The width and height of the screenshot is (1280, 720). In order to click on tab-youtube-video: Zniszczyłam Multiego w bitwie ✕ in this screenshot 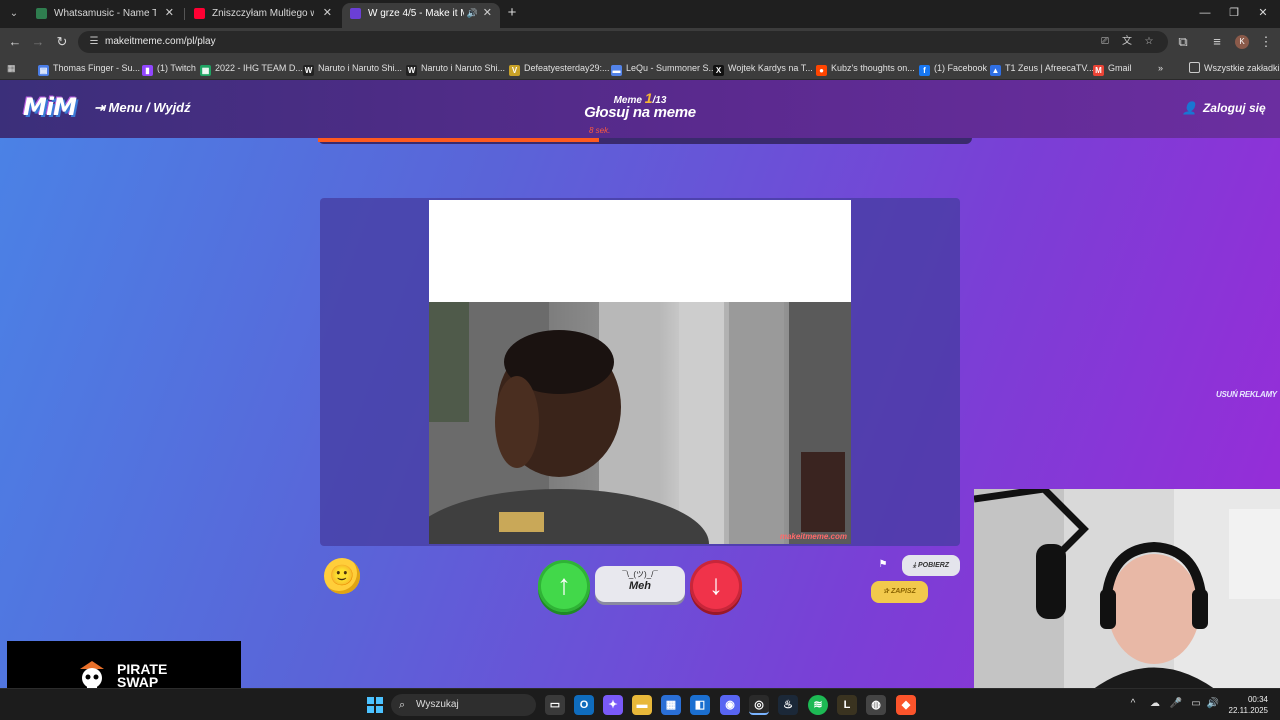, I will do `click(263, 15)`.